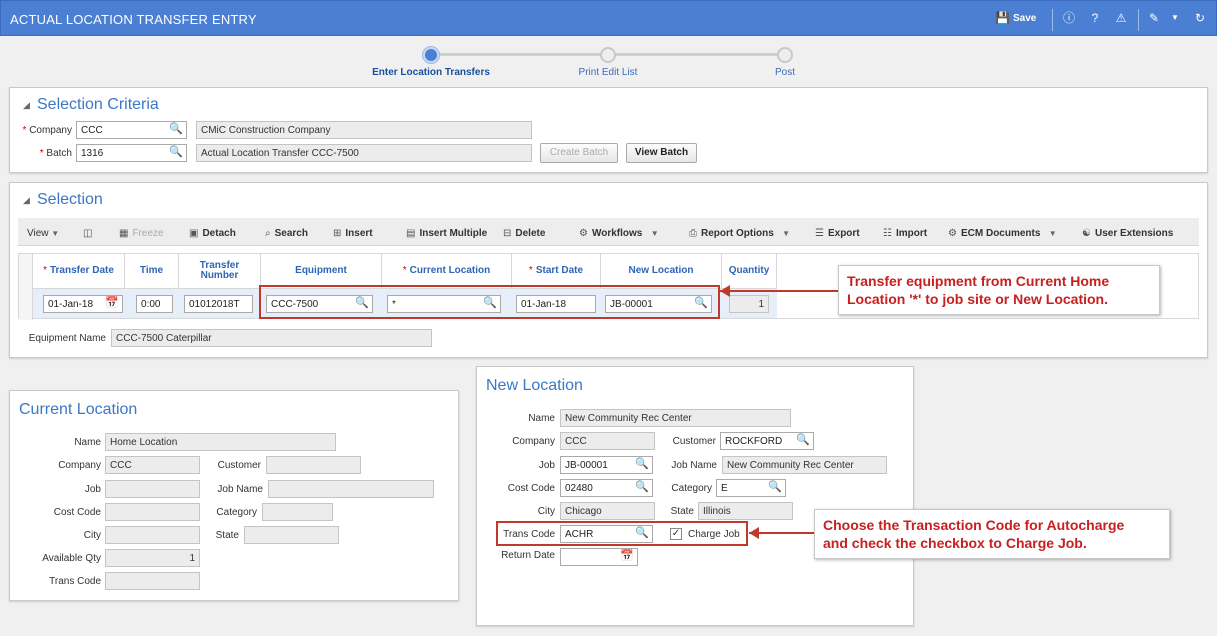 The image size is (1217, 636). Describe the element at coordinates (271, 338) in the screenshot. I see `equipment-name-field: CCC-7500 Caterpillar` at that location.